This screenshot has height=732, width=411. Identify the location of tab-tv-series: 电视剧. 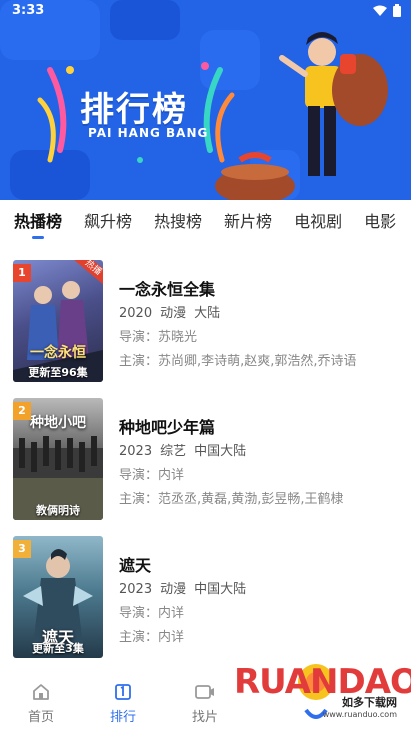
(318, 226).